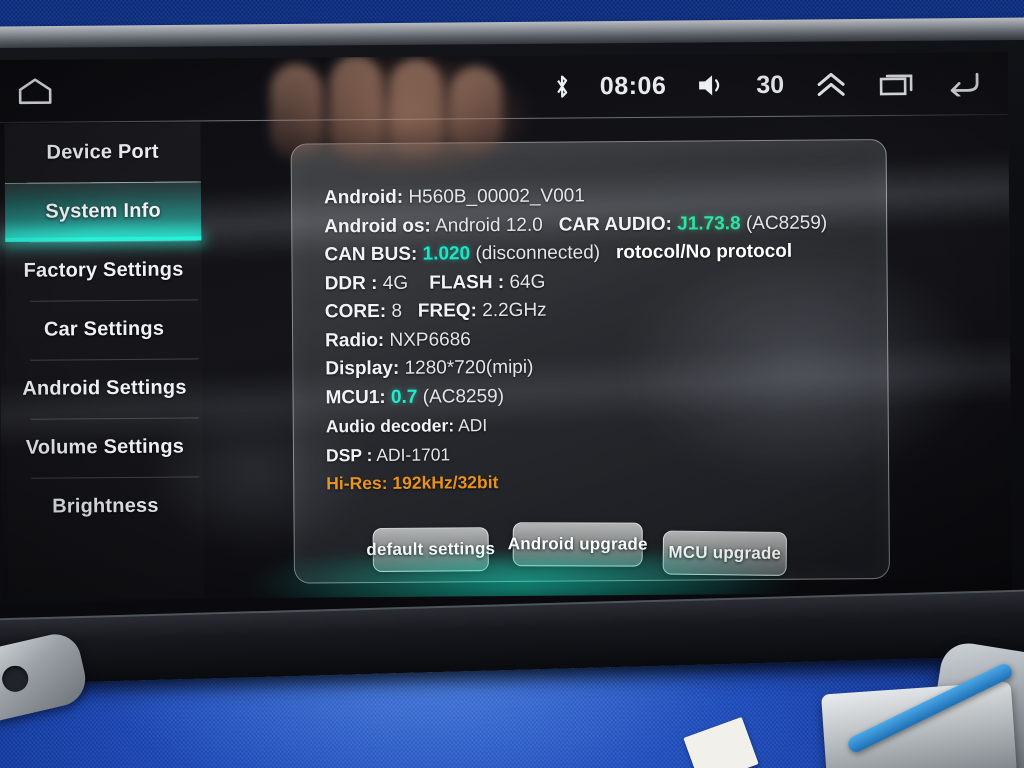  Describe the element at coordinates (562, 86) in the screenshot. I see `bluetooth-icon` at that location.